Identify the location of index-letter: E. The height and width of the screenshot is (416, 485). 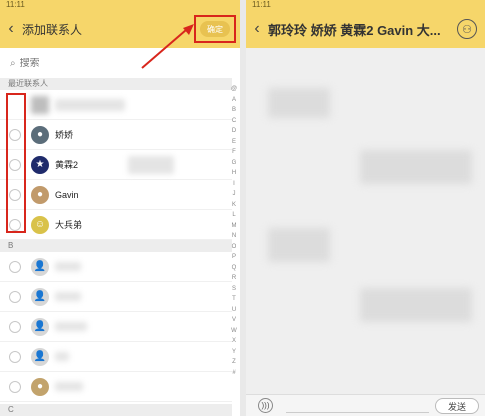
(234, 142).